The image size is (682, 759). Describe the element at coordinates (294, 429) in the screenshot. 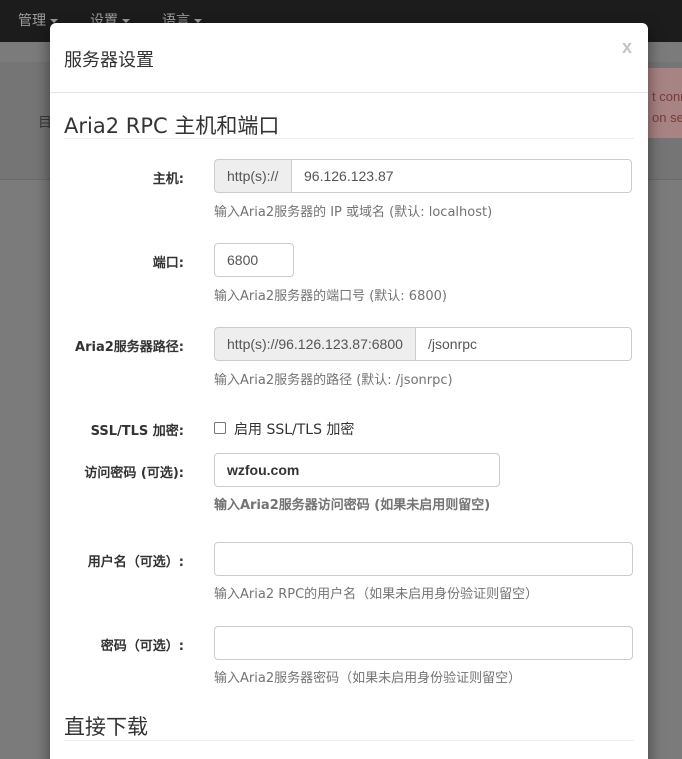

I see `ssl-checkbox-label: 启用 SSL/TLS 加密` at that location.